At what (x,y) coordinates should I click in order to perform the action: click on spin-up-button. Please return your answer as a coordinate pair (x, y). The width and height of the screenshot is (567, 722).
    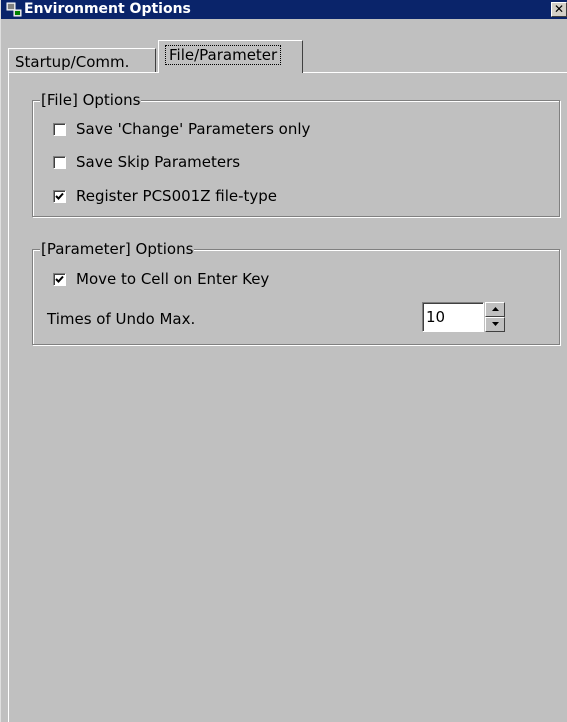
    Looking at the image, I should click on (495, 309).